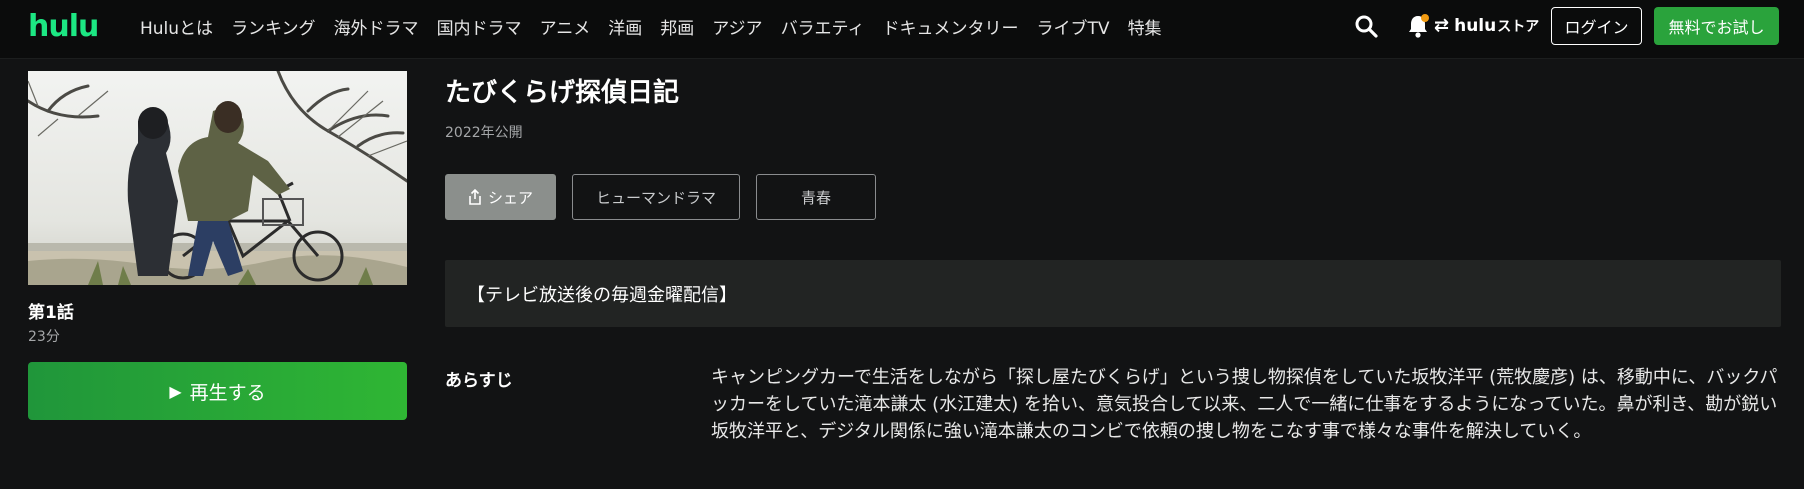  Describe the element at coordinates (479, 381) in the screenshot. I see `synopsis-heading: あらすじ` at that location.